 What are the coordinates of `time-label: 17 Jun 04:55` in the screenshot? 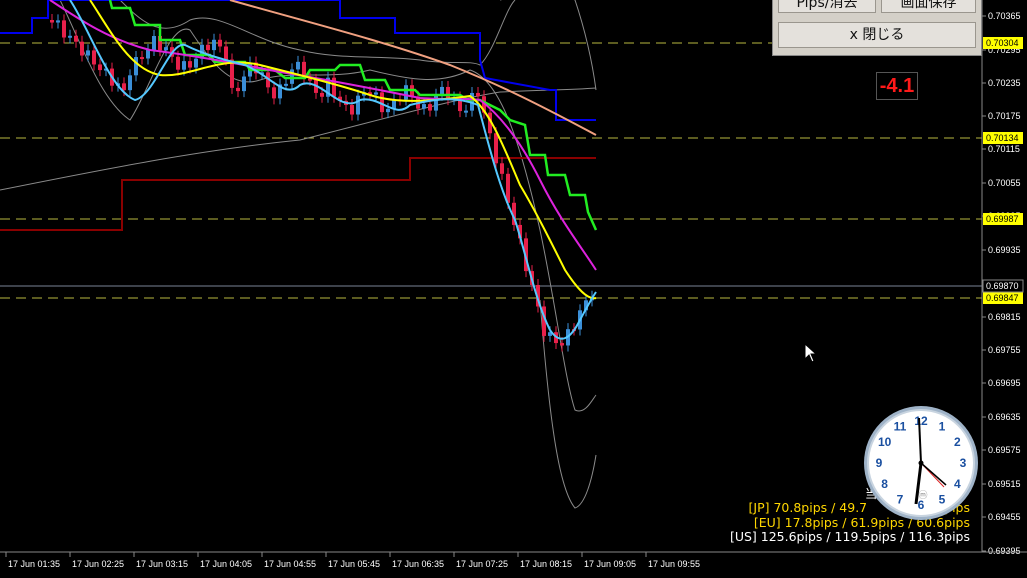 It's located at (290, 564).